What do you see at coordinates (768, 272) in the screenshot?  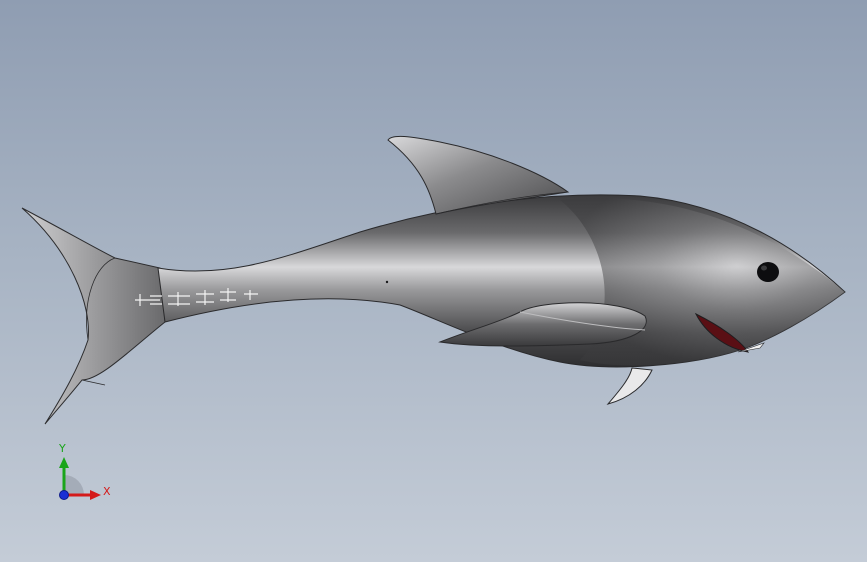 I see `eye` at bounding box center [768, 272].